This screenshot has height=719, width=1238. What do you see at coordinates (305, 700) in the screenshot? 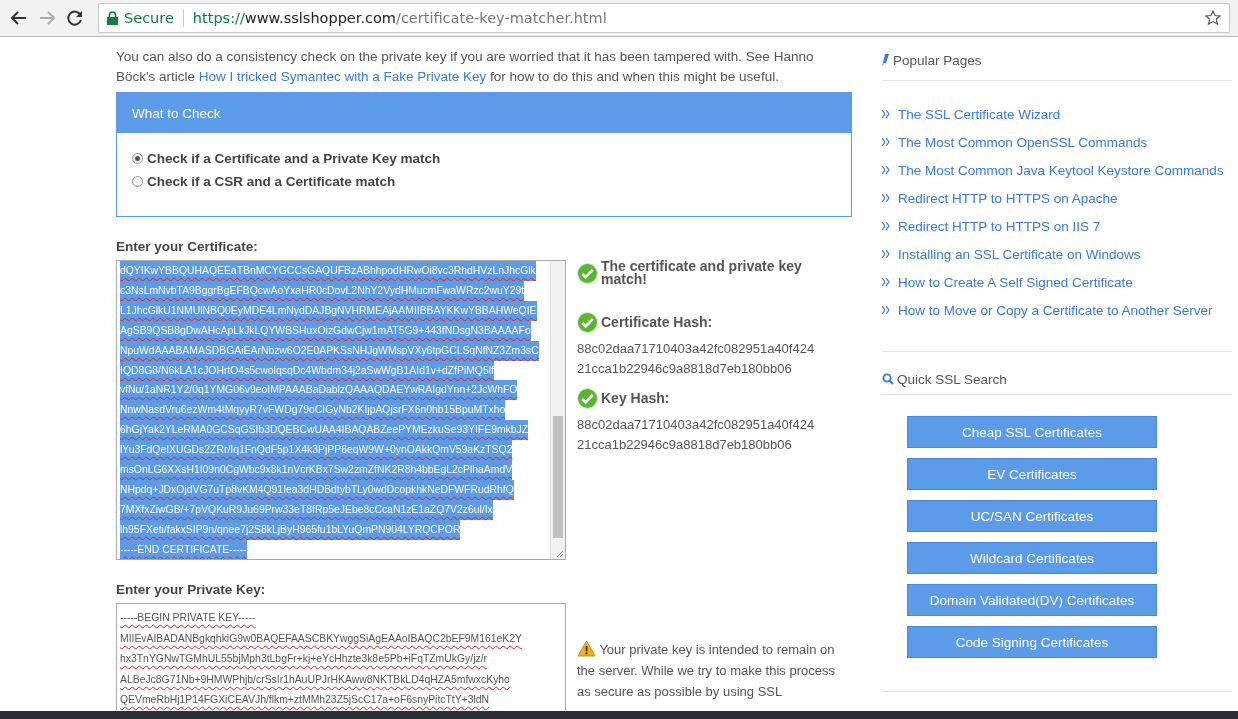
I see `code-line: QEVmeRbHj1P14FGXiCEAVJh/flkm+ztMMh23Z5jScC17a+oF6snyPitcTtY+3ldN` at bounding box center [305, 700].